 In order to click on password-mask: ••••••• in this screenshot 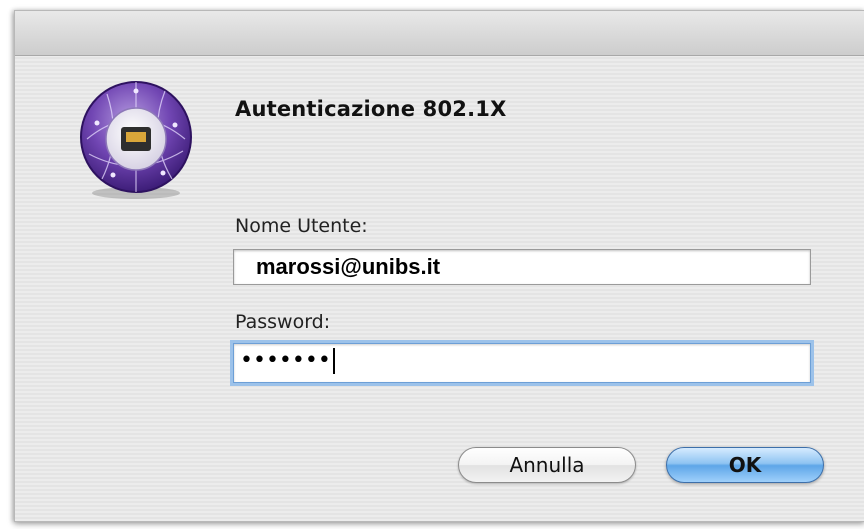, I will do `click(285, 360)`.